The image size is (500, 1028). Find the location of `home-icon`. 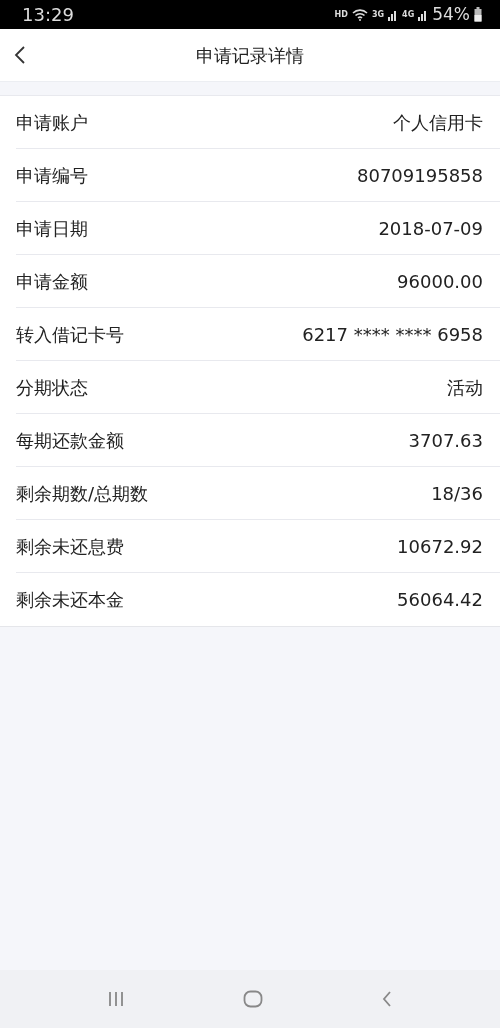

home-icon is located at coordinates (253, 999).